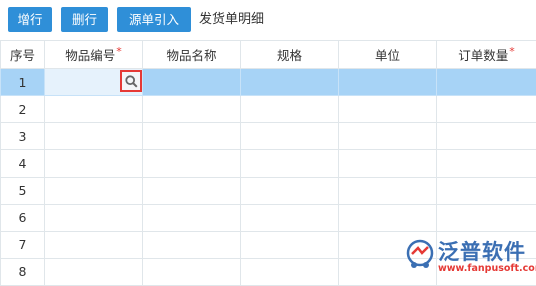 The width and height of the screenshot is (536, 286). Describe the element at coordinates (22, 109) in the screenshot. I see `row-index: 2` at that location.